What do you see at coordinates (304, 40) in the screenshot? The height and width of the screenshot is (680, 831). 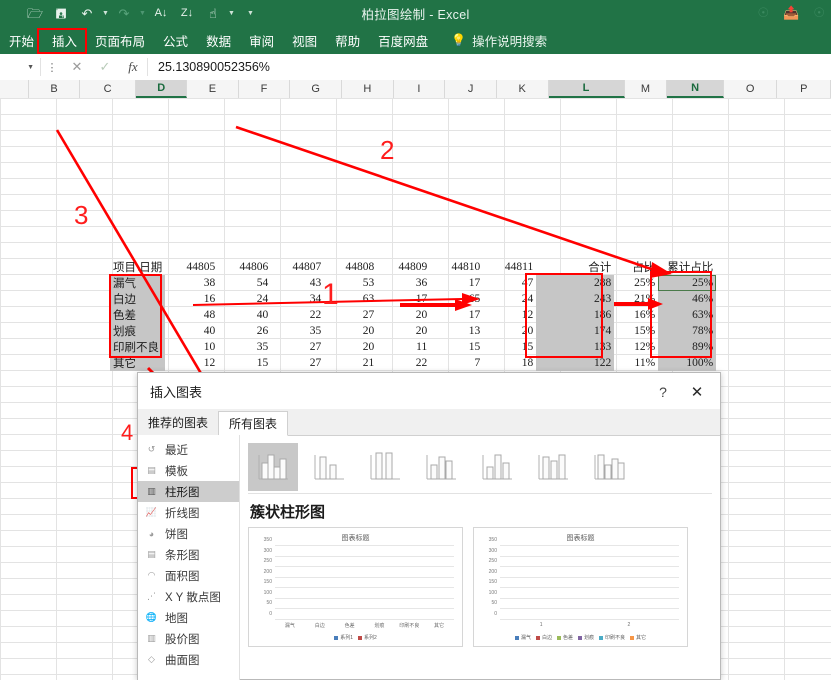 I see `ribbon-tab-view: 视图` at bounding box center [304, 40].